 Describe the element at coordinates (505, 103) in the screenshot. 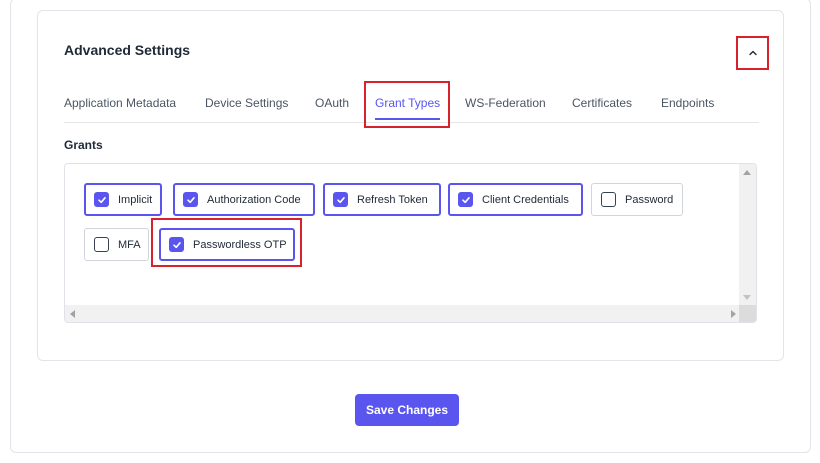

I see `tab-ws-federation: WS-Federation` at that location.